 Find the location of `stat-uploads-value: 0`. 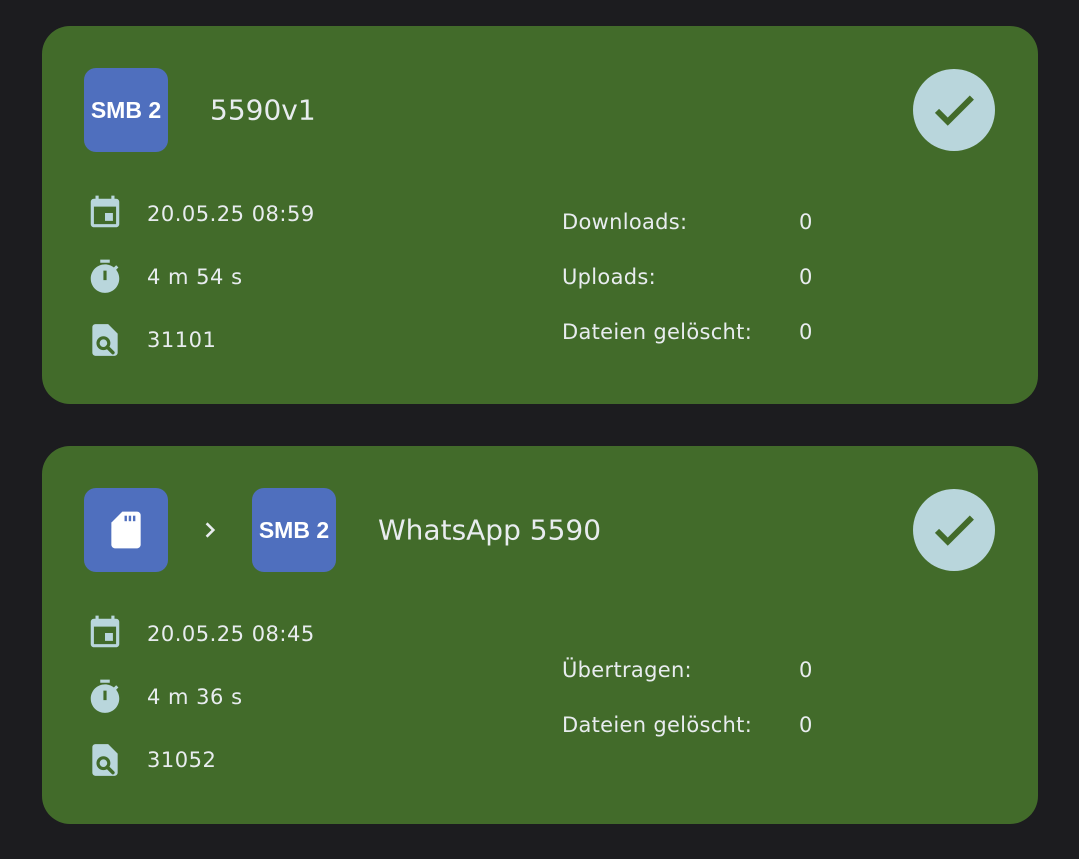

stat-uploads-value: 0 is located at coordinates (806, 277).